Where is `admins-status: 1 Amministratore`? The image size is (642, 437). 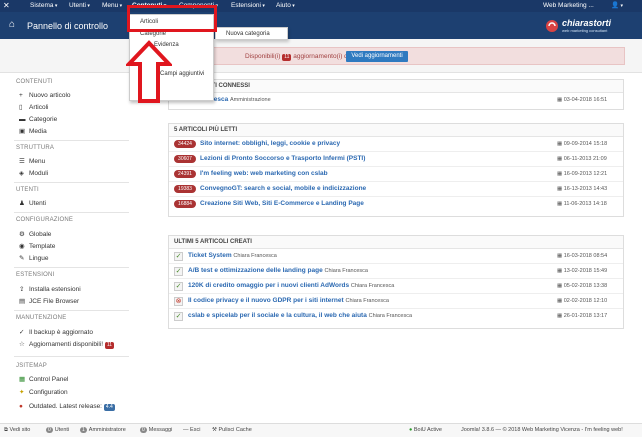 admins-status: 1 Amministratore is located at coordinates (103, 430).